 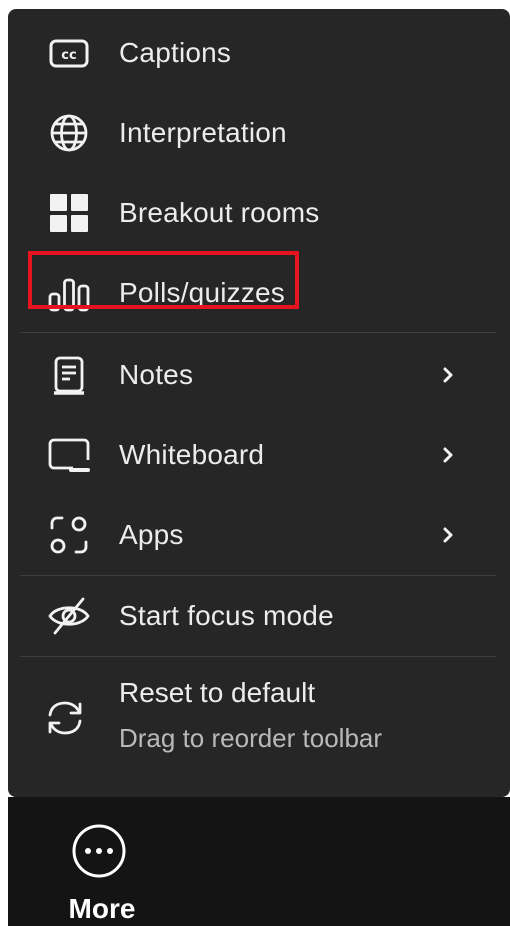 I want to click on reset-title: Reset to default, so click(x=217, y=692).